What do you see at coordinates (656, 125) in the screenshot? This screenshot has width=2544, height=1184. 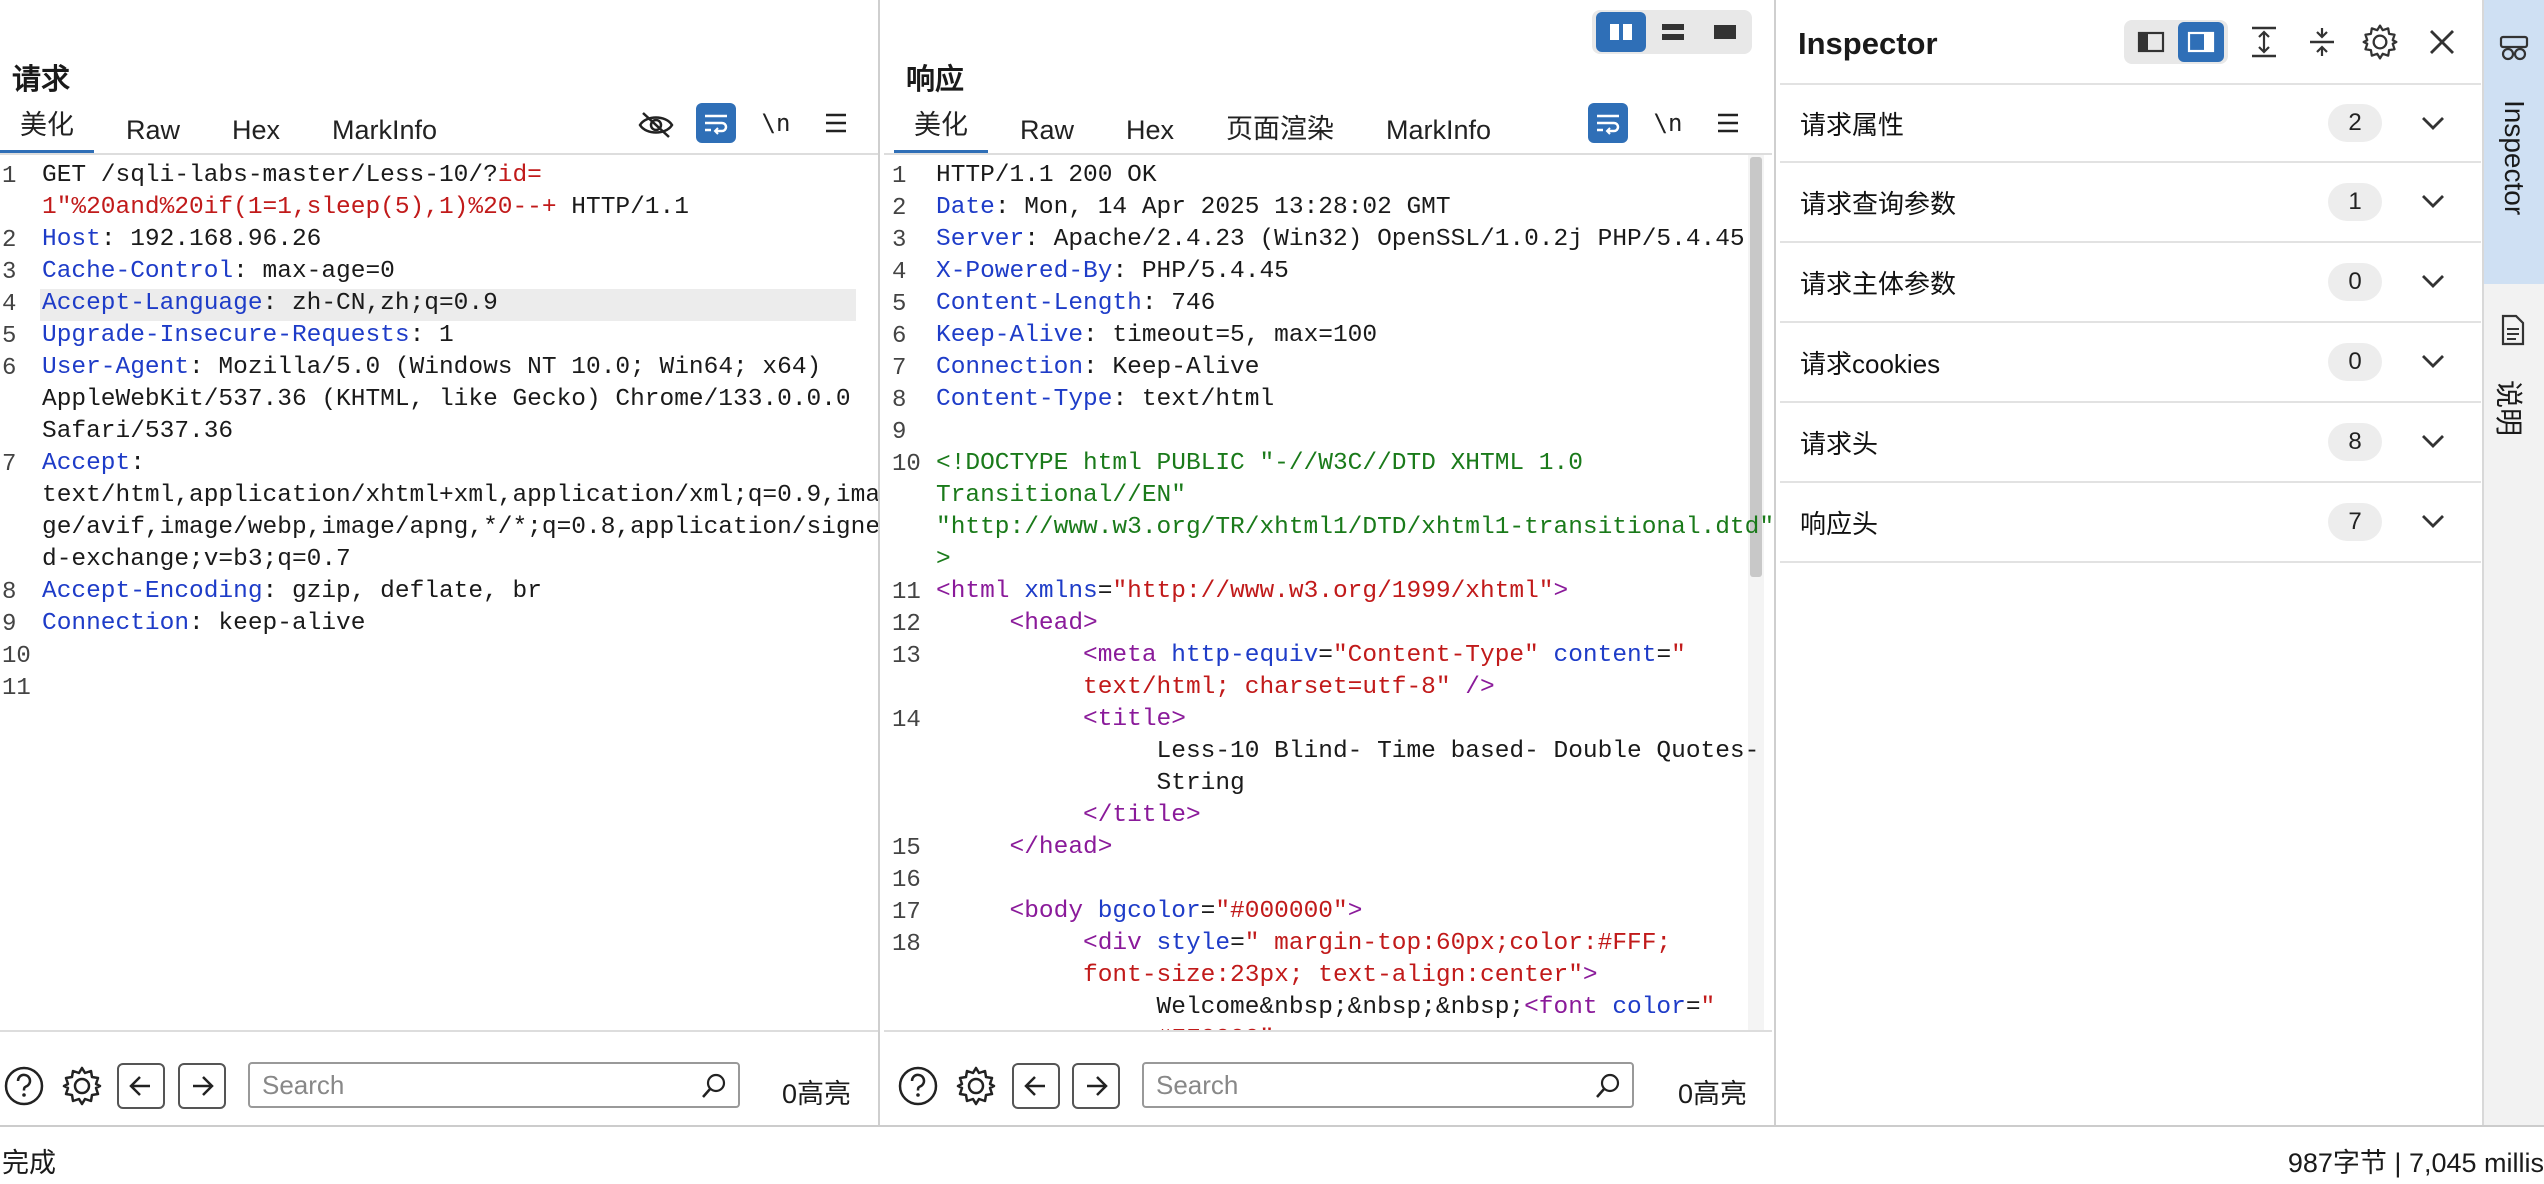 I see `hide-eye-icon` at bounding box center [656, 125].